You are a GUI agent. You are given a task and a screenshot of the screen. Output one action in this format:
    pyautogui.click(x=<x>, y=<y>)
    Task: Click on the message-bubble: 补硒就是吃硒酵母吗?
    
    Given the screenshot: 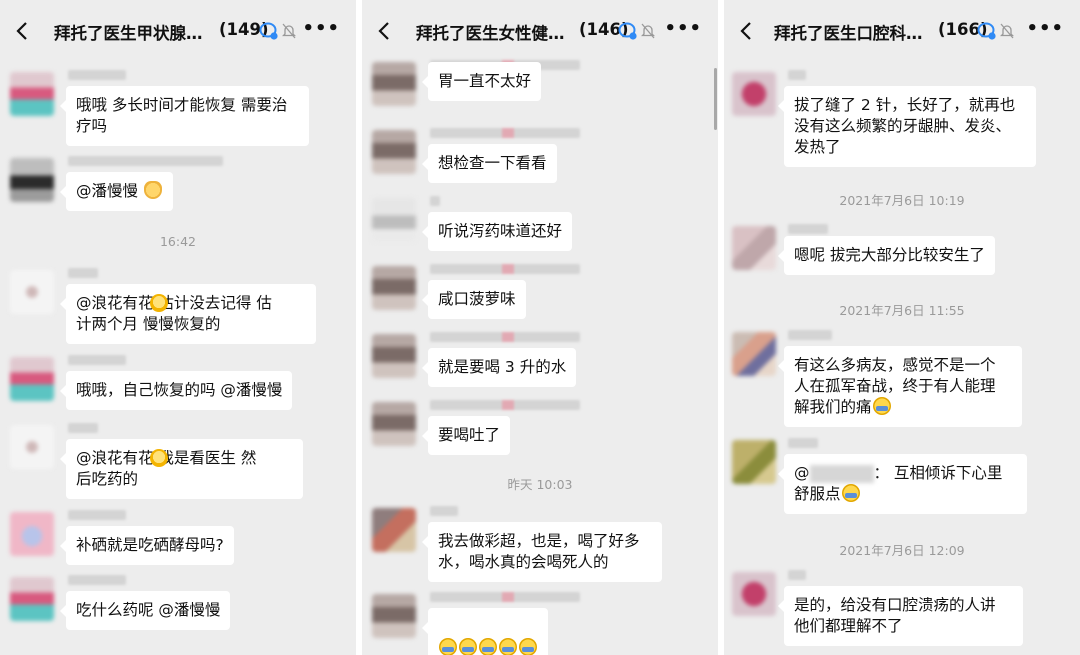 What is the action you would take?
    pyautogui.click(x=147, y=545)
    